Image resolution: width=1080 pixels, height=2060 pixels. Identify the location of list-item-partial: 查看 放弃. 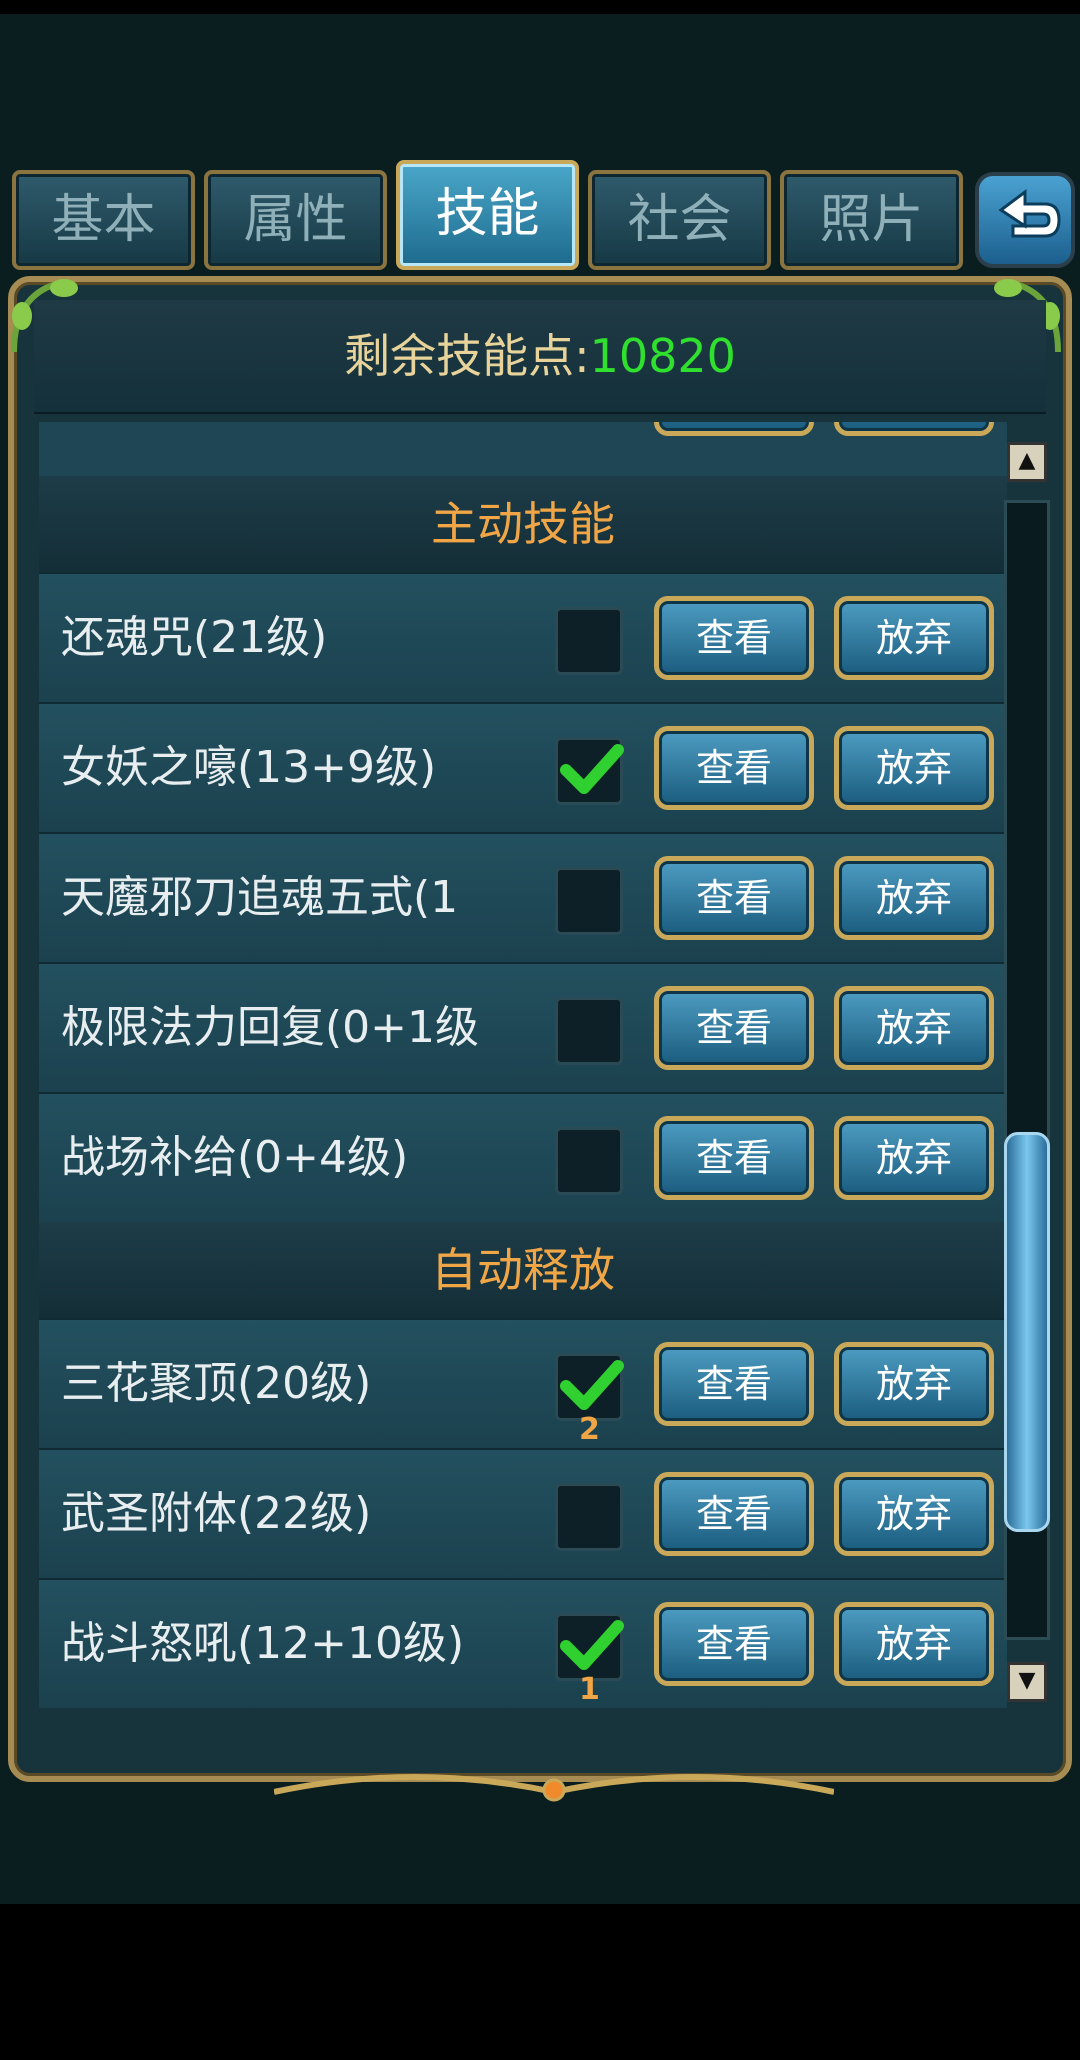
(523, 450).